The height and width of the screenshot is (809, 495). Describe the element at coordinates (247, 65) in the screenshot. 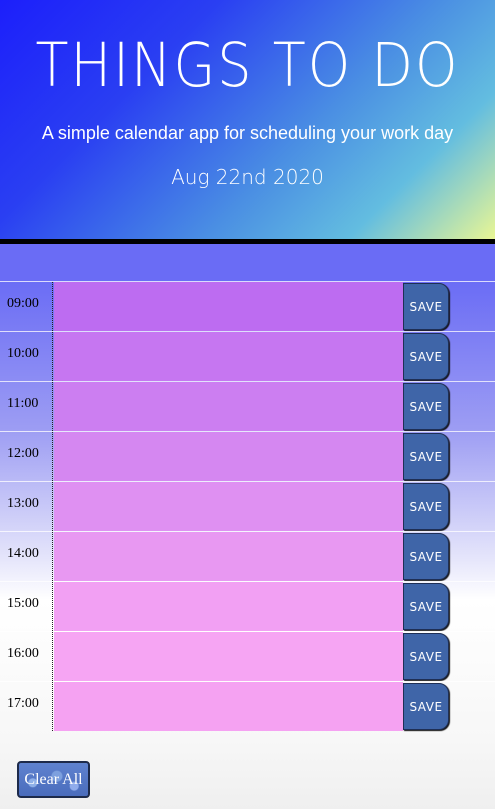

I see `page-title: THINGS TO DO` at that location.